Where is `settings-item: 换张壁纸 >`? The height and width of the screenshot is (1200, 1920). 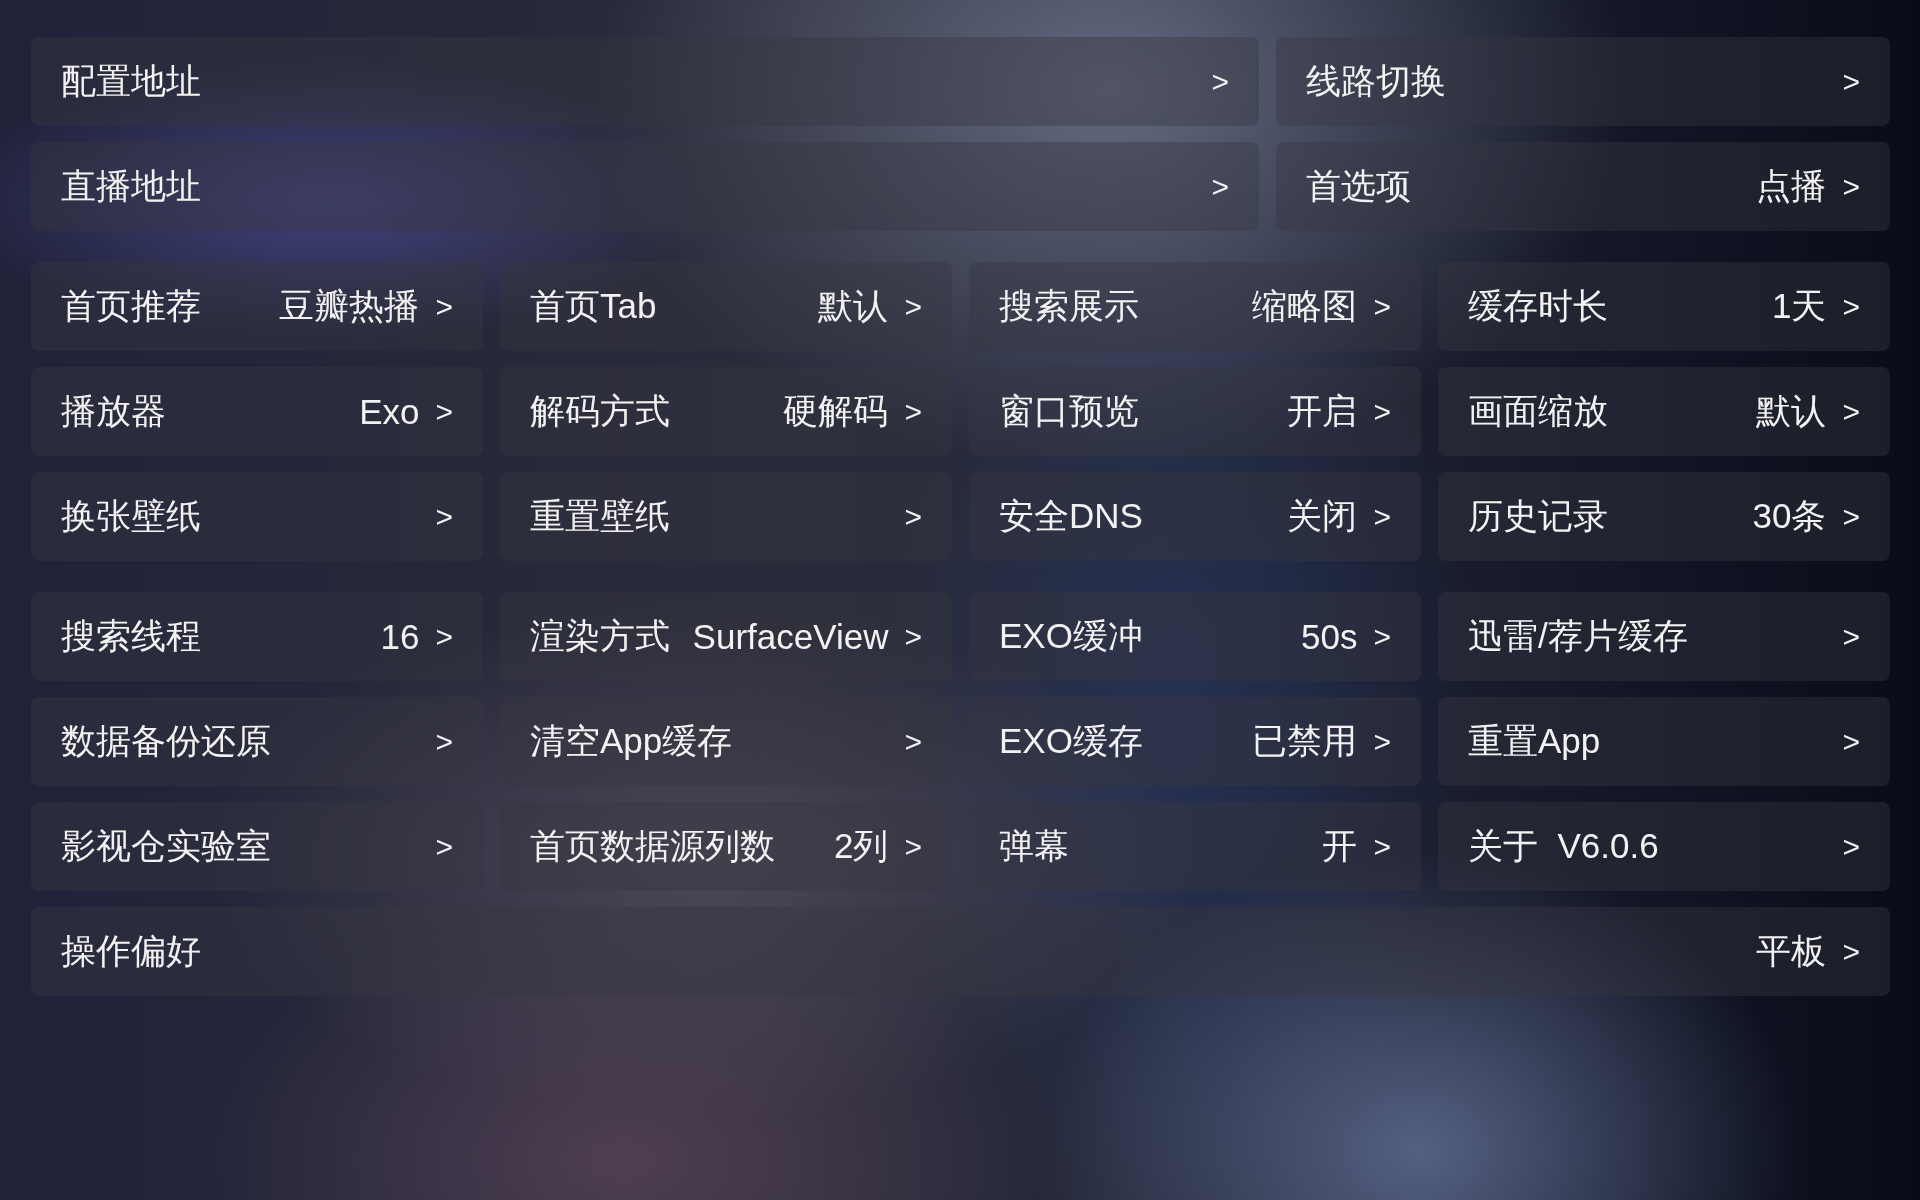
settings-item: 换张壁纸 > is located at coordinates (257, 516).